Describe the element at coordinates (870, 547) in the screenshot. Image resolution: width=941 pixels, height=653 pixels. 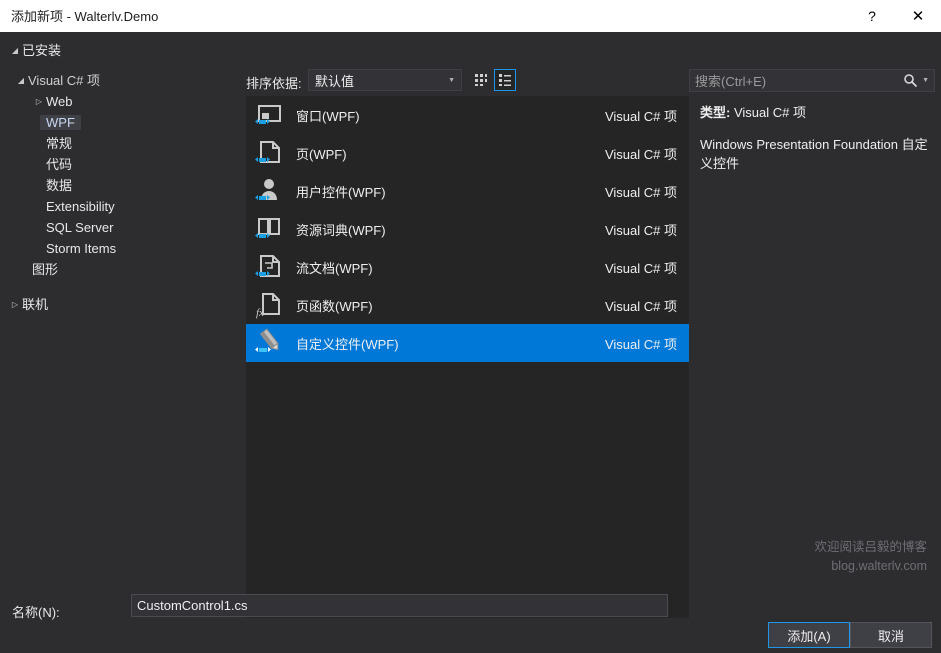
I see `watermark-line-1: 欢迎阅读吕毅的博客` at that location.